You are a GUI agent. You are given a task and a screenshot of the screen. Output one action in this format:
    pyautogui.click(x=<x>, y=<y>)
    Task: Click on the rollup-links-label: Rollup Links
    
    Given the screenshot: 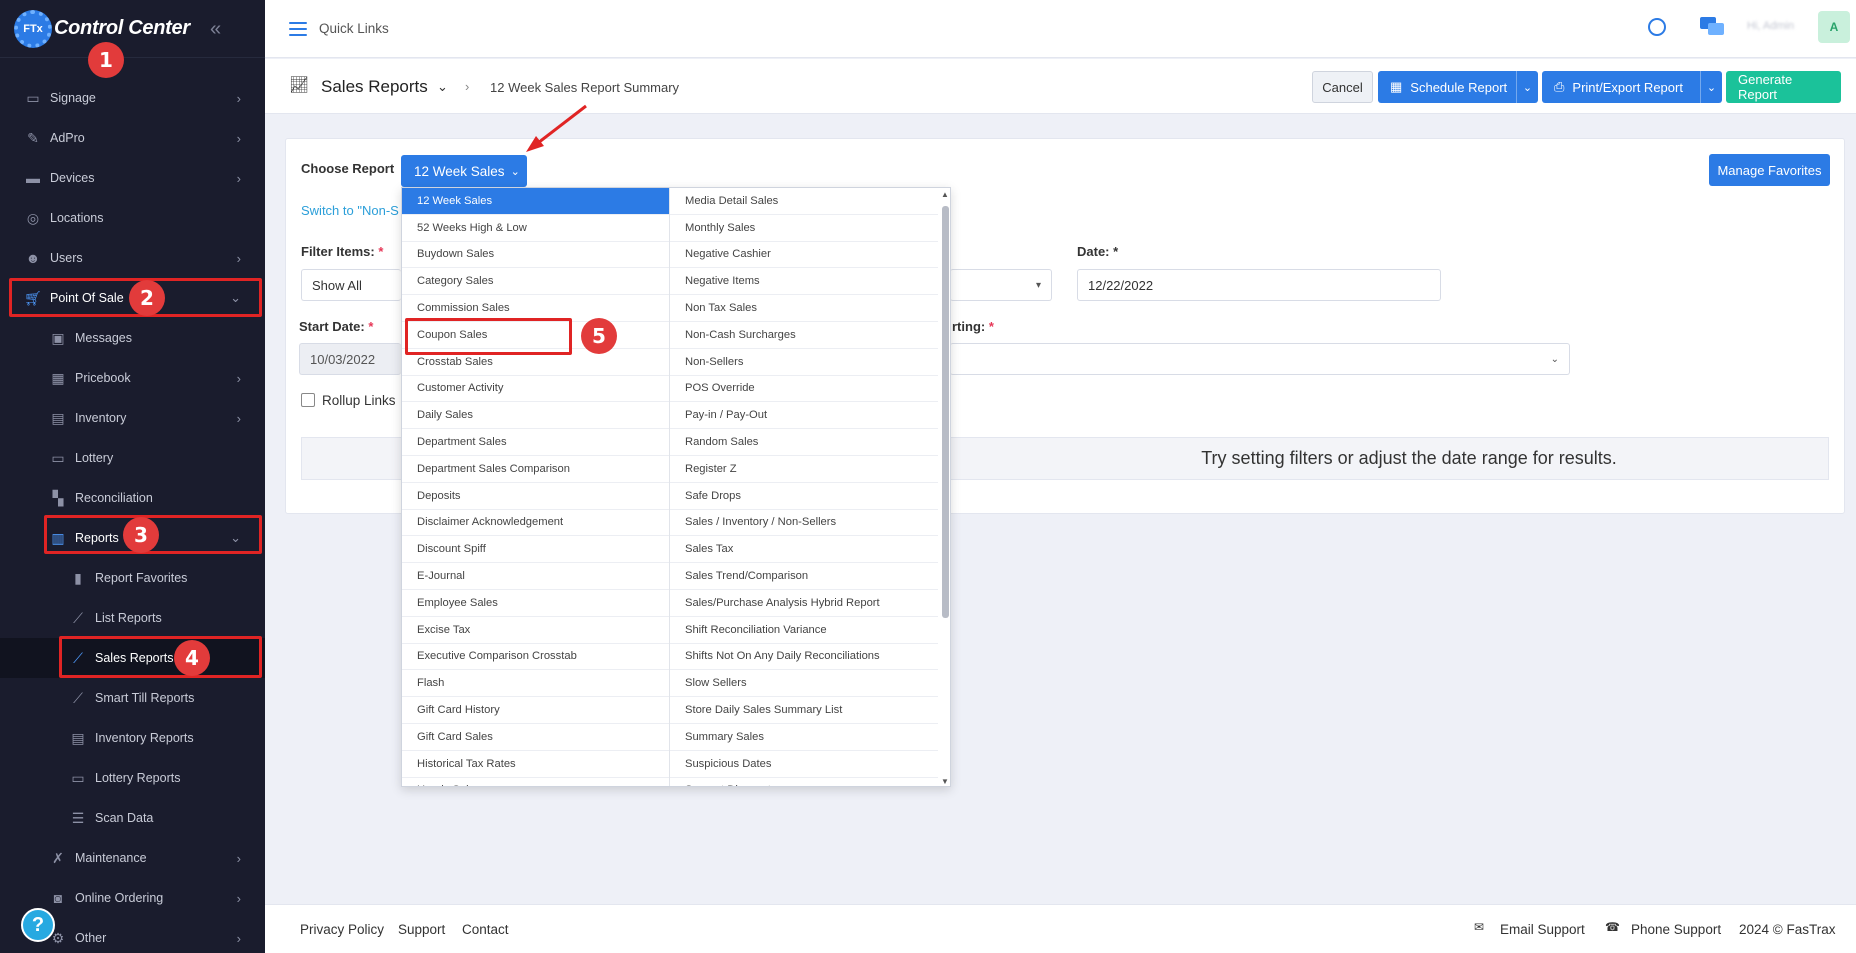 What is the action you would take?
    pyautogui.click(x=359, y=400)
    